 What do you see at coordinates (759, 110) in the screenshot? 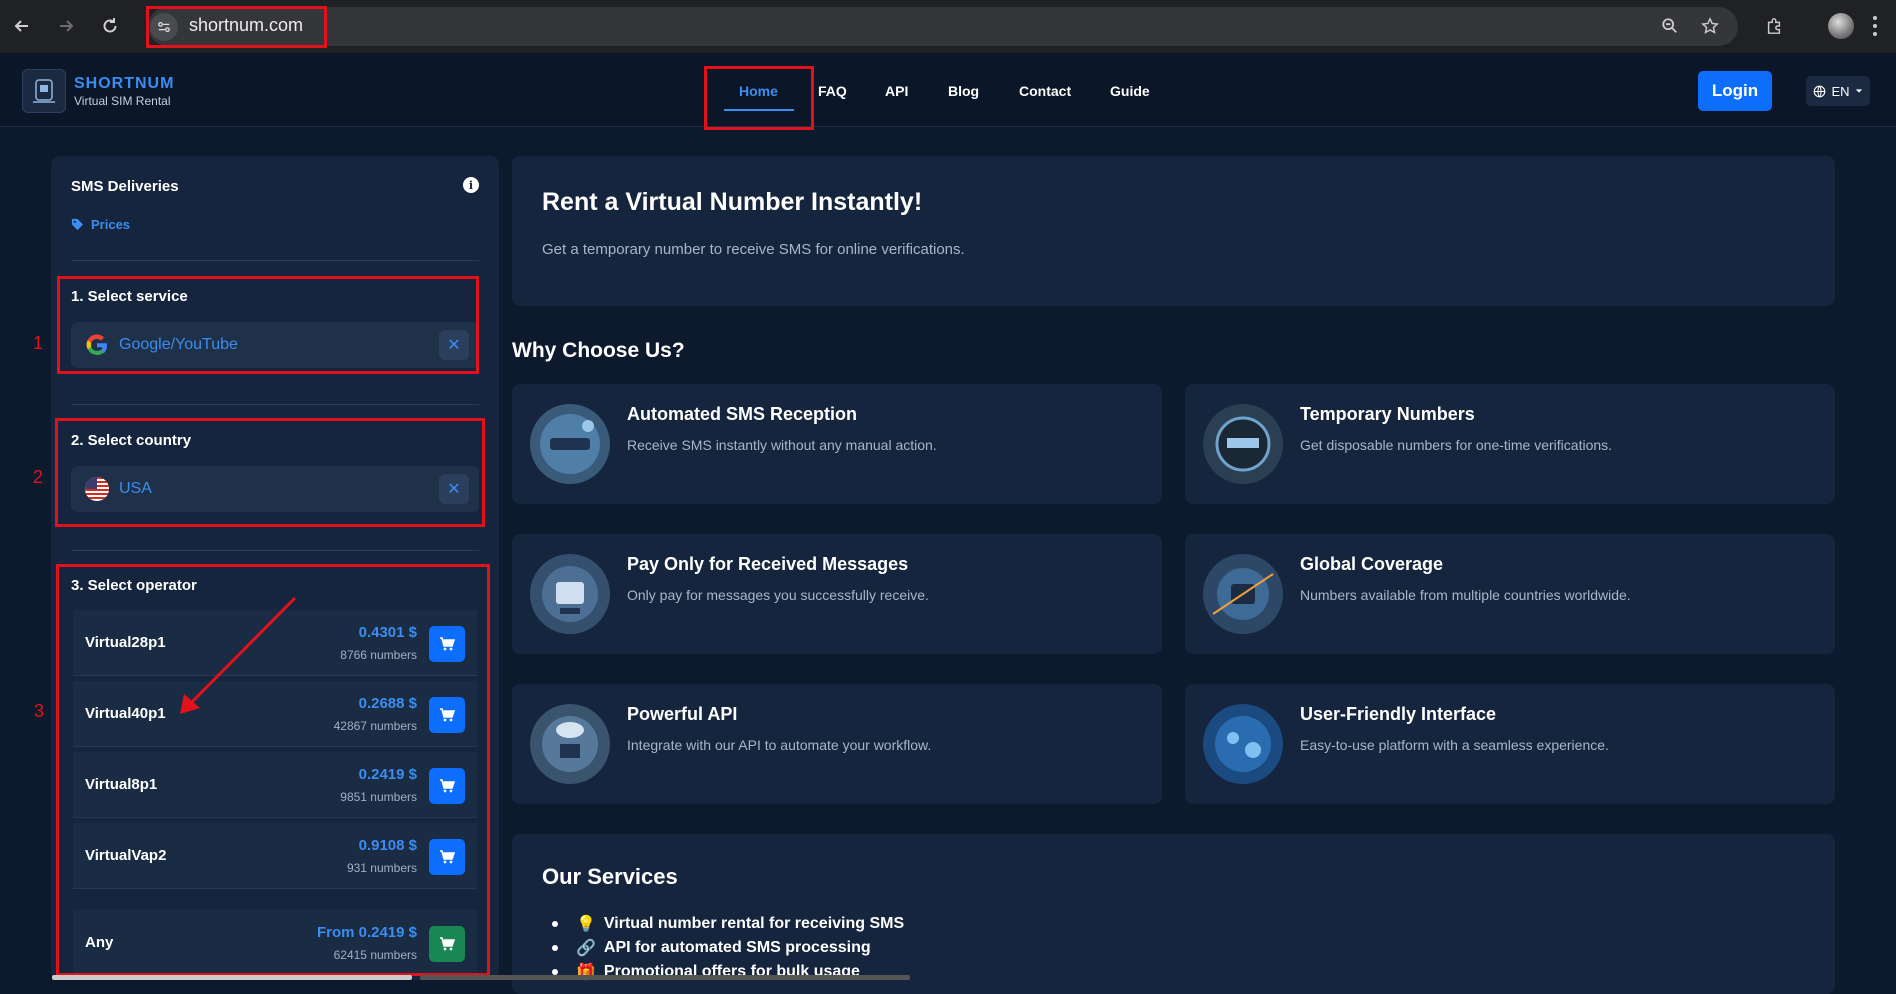
I see `nav-active-indicator` at bounding box center [759, 110].